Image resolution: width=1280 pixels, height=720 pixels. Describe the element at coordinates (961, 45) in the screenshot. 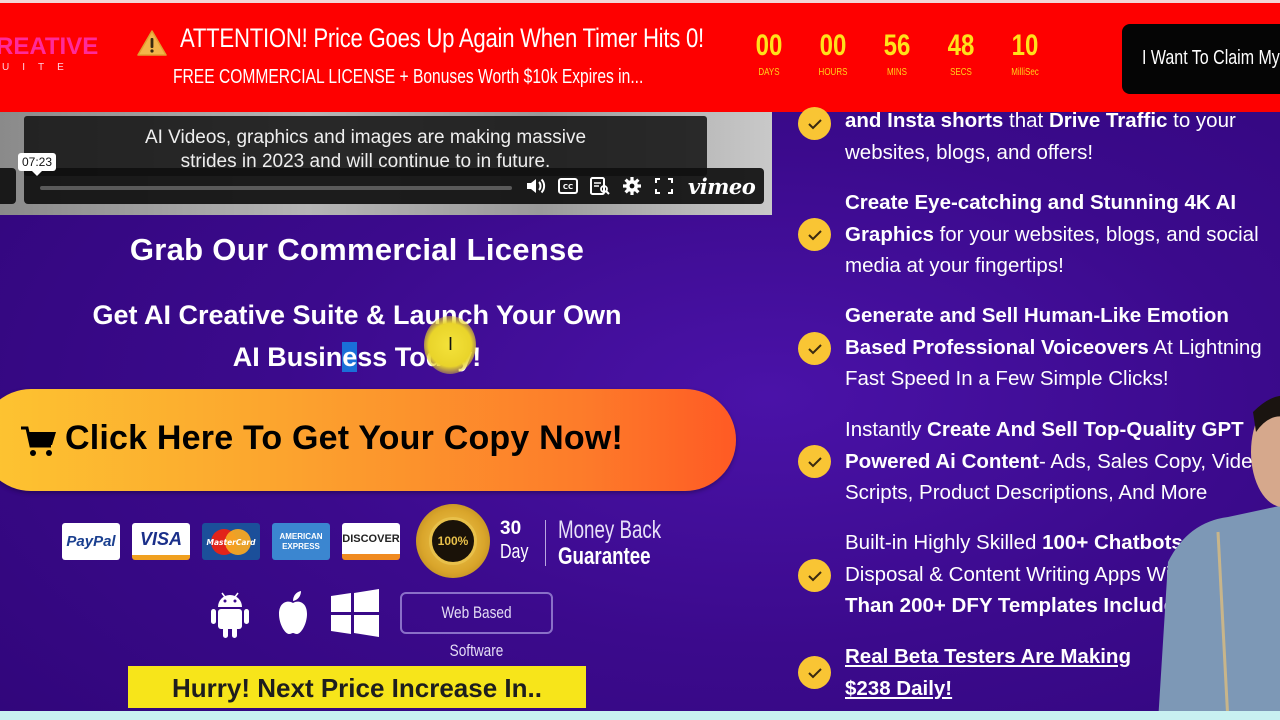

I see `countdown-value: 48` at that location.